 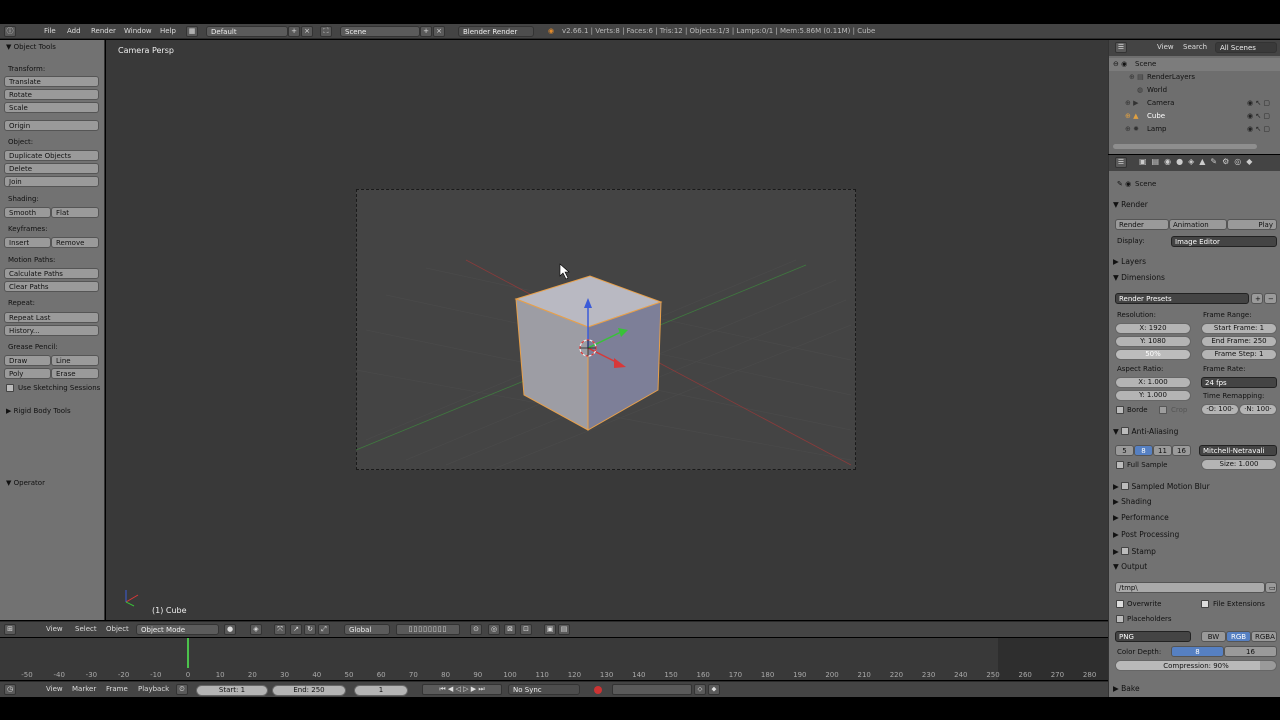 What do you see at coordinates (428, 629) in the screenshot?
I see `layers-grid-icon: ▯▯▯▯▯▯▯▯` at bounding box center [428, 629].